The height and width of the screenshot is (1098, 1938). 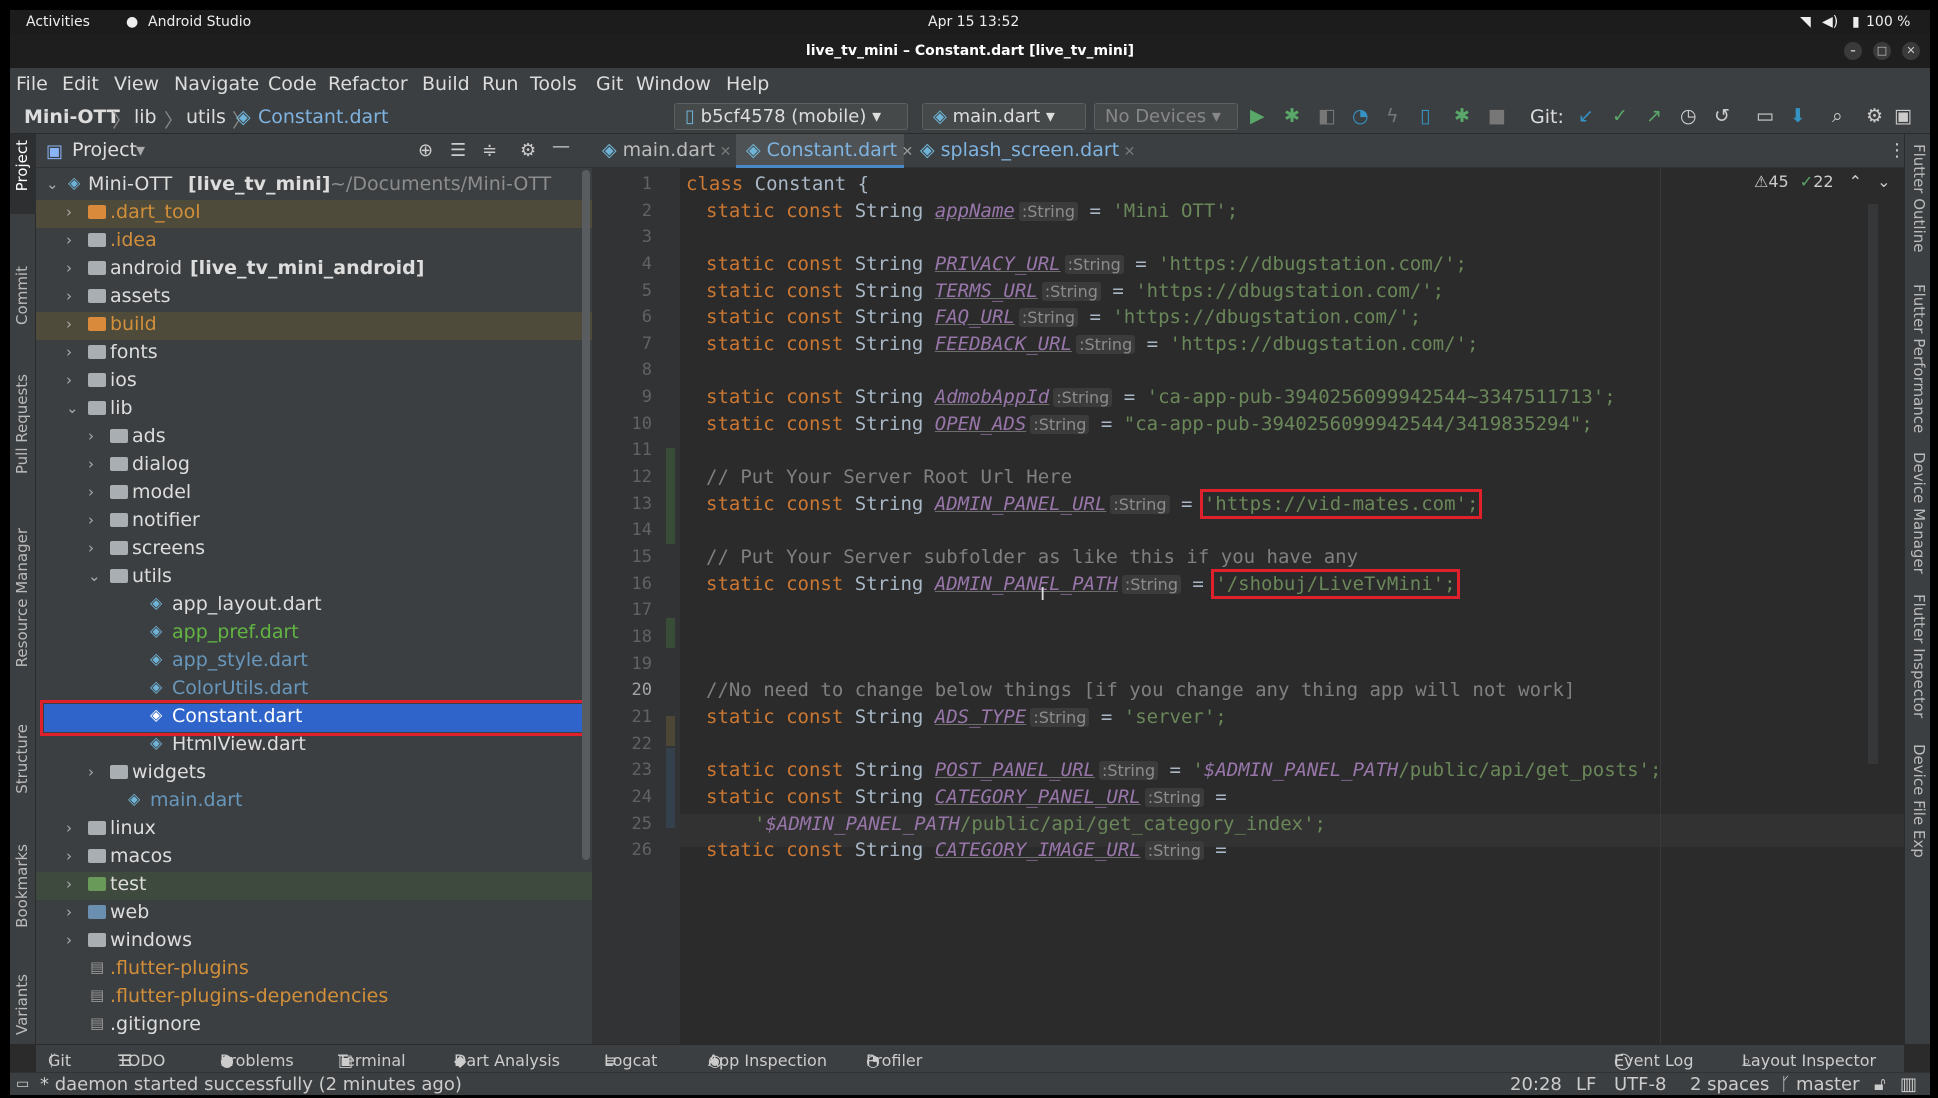 What do you see at coordinates (314, 242) in the screenshot?
I see `tree-item-idea: › .idea` at bounding box center [314, 242].